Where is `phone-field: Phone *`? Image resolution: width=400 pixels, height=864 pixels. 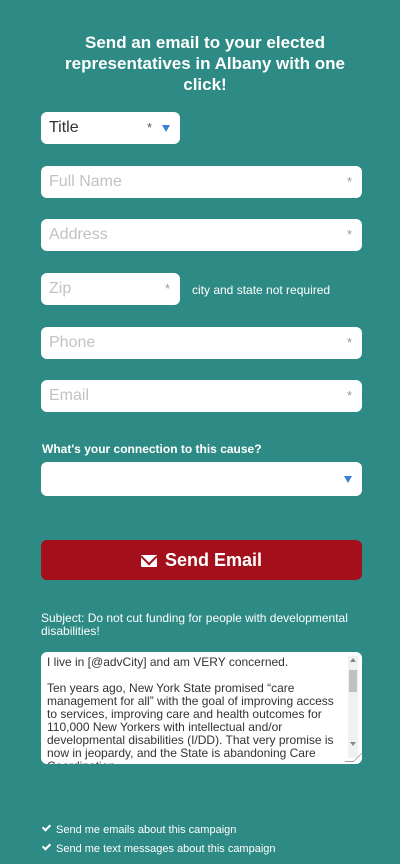
phone-field: Phone * is located at coordinates (201, 343).